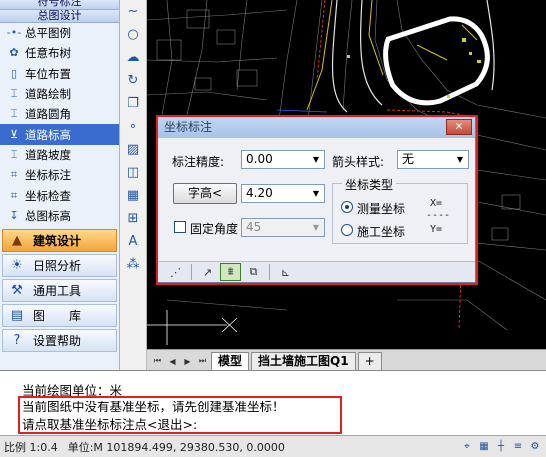 The image size is (546, 457). I want to click on dialog-titlebar: 坐标标注 ✕, so click(316, 127).